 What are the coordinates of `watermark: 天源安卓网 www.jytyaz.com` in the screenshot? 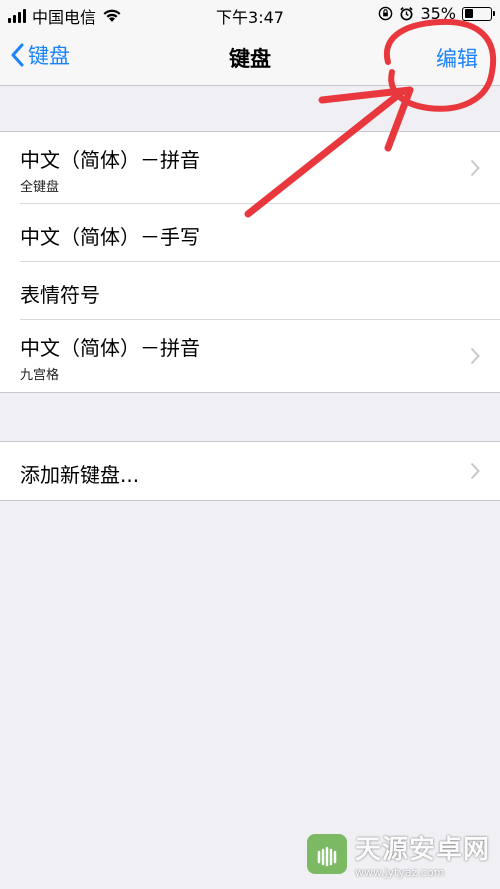 It's located at (398, 854).